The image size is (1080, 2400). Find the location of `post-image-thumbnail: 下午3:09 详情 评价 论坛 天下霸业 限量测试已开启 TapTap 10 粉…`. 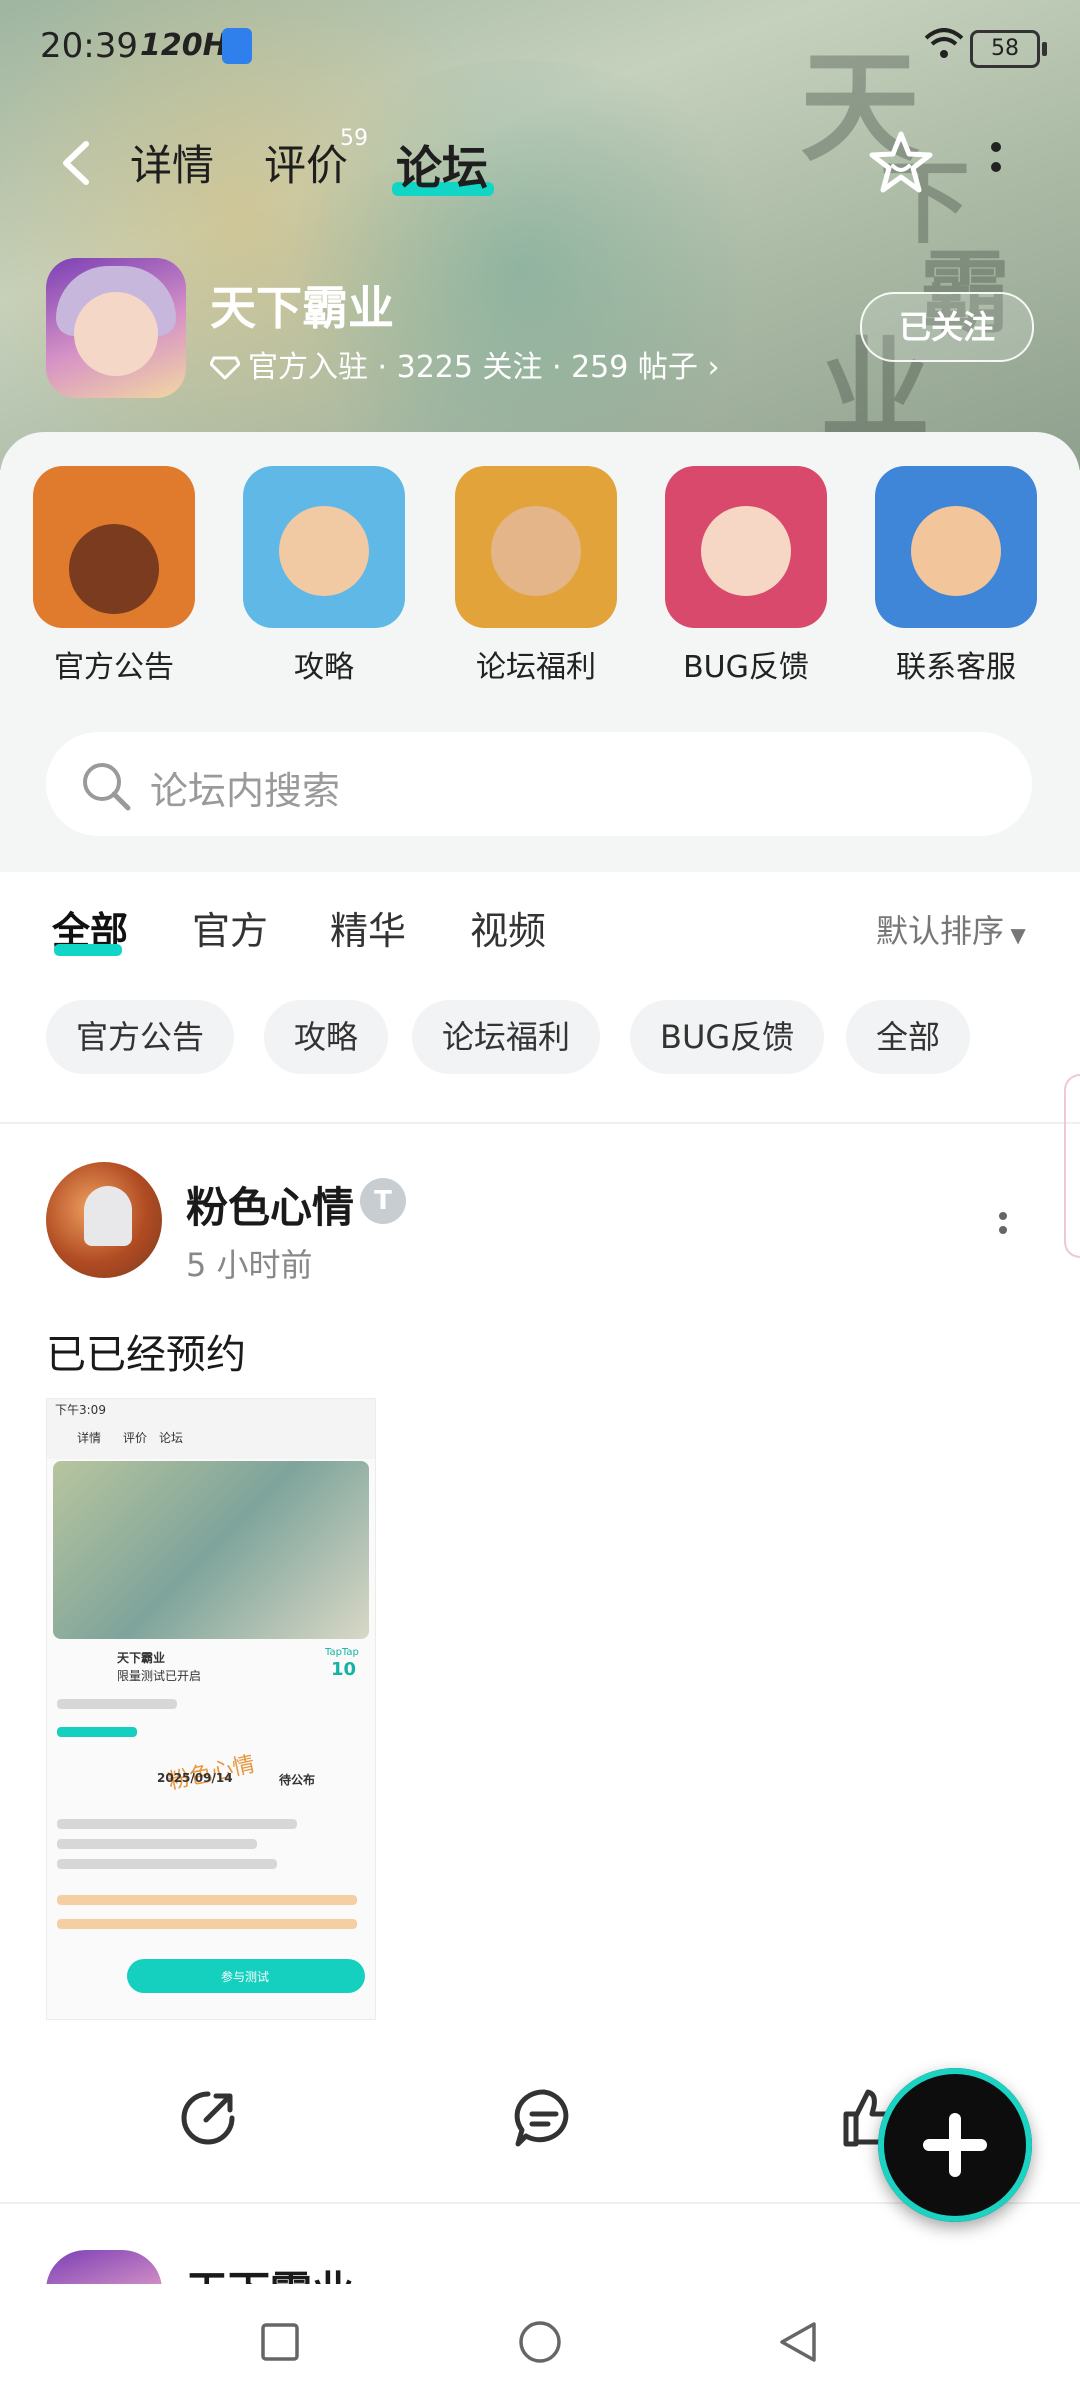

post-image-thumbnail: 下午3:09 详情 评价 论坛 天下霸业 限量测试已开启 TapTap 10 粉… is located at coordinates (211, 1709).